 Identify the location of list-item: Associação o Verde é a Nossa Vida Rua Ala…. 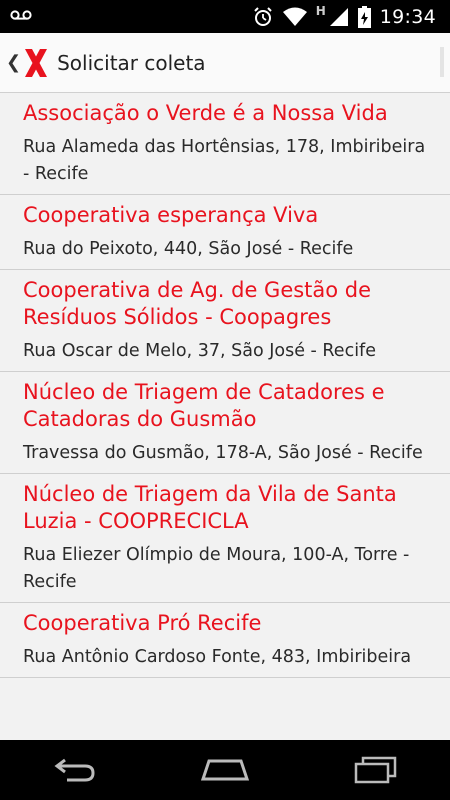
(225, 144).